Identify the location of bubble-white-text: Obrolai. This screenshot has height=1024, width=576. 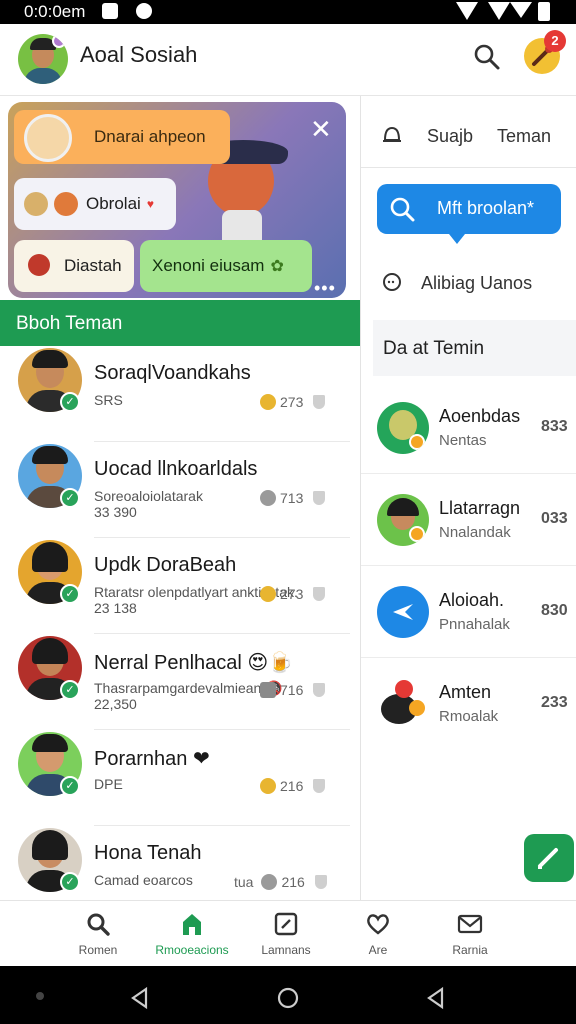
(113, 203).